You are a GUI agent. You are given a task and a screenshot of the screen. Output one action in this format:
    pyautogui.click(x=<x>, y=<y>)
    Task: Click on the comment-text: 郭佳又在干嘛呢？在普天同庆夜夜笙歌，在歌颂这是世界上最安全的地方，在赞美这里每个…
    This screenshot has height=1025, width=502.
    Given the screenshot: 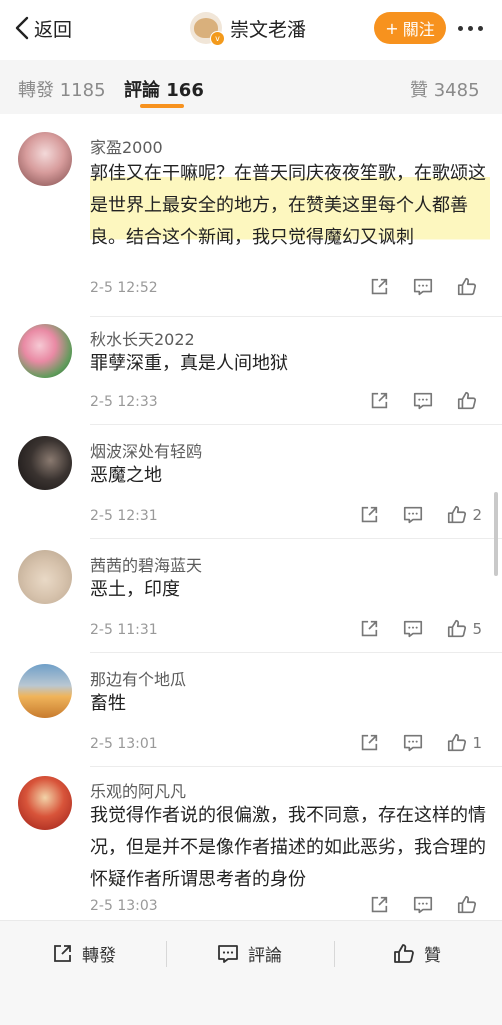 What is the action you would take?
    pyautogui.click(x=290, y=206)
    